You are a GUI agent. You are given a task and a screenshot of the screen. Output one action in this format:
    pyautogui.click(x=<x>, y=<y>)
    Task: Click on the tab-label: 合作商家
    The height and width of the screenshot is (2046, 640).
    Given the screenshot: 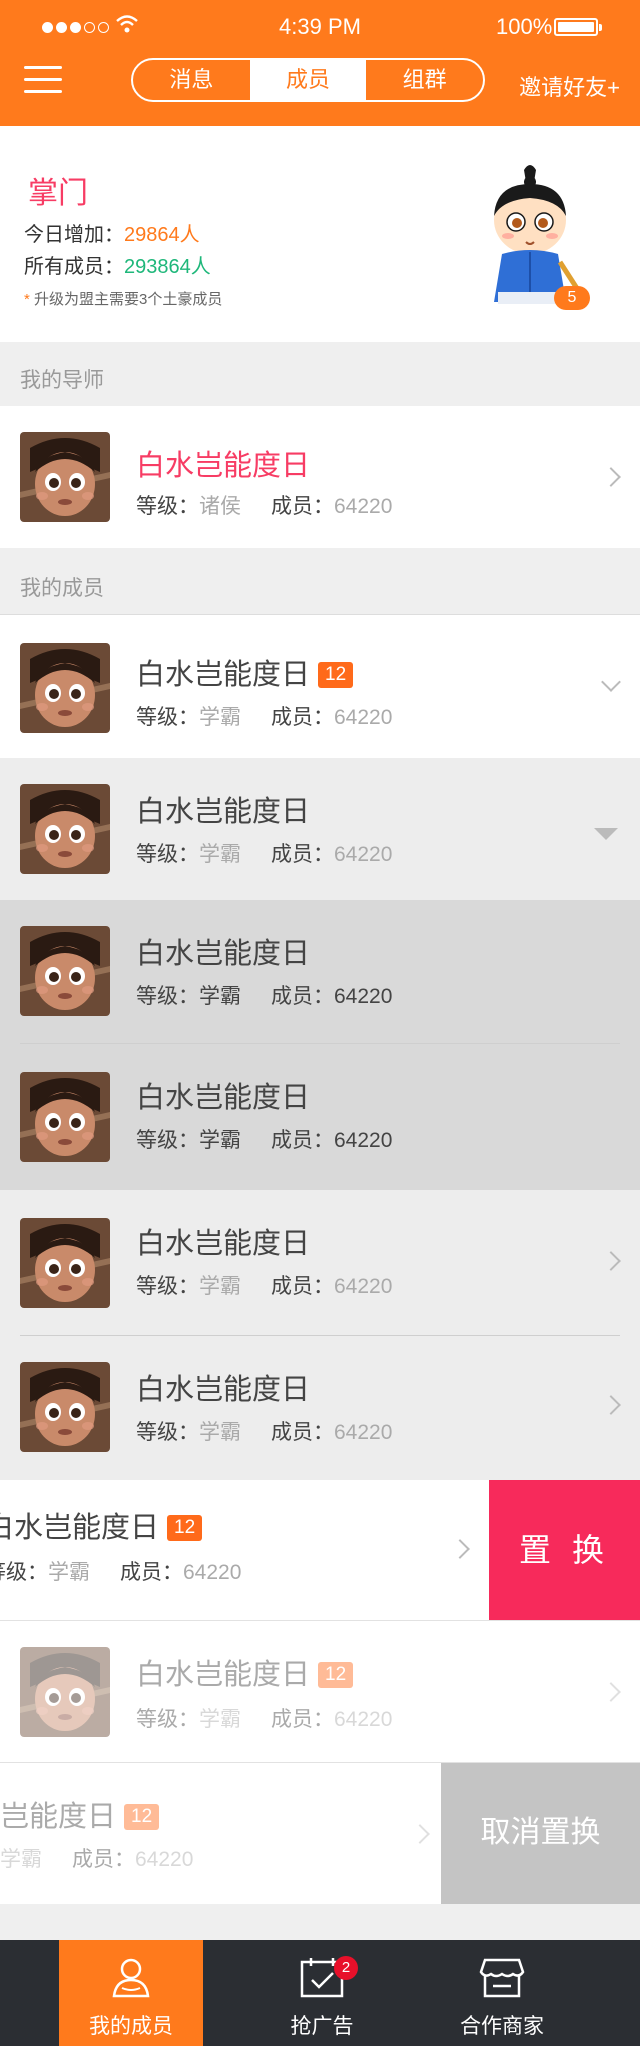 What is the action you would take?
    pyautogui.click(x=502, y=2026)
    